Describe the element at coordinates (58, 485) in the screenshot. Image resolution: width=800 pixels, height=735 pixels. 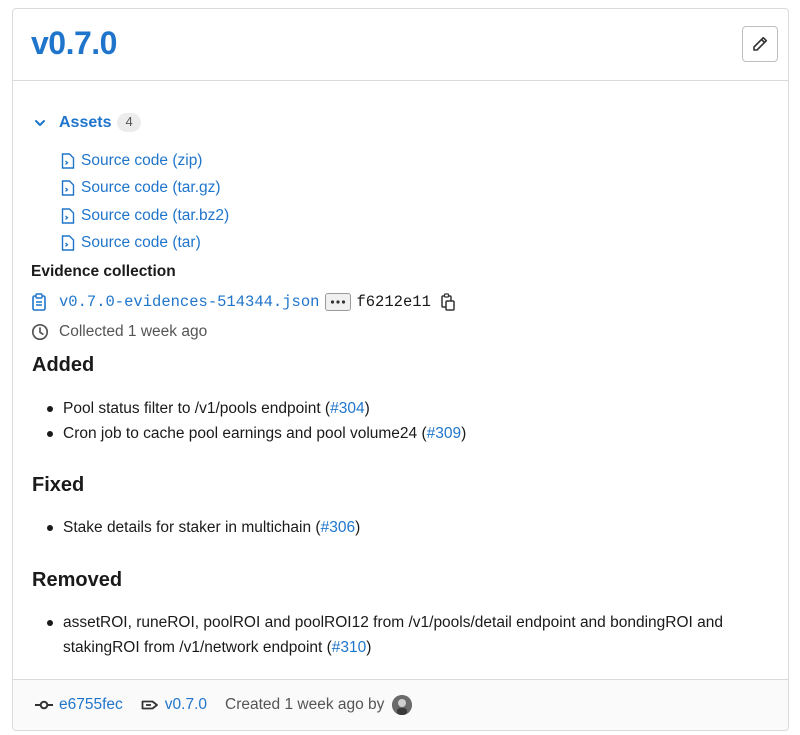
I see `notes-heading-fixed: Fixed` at that location.